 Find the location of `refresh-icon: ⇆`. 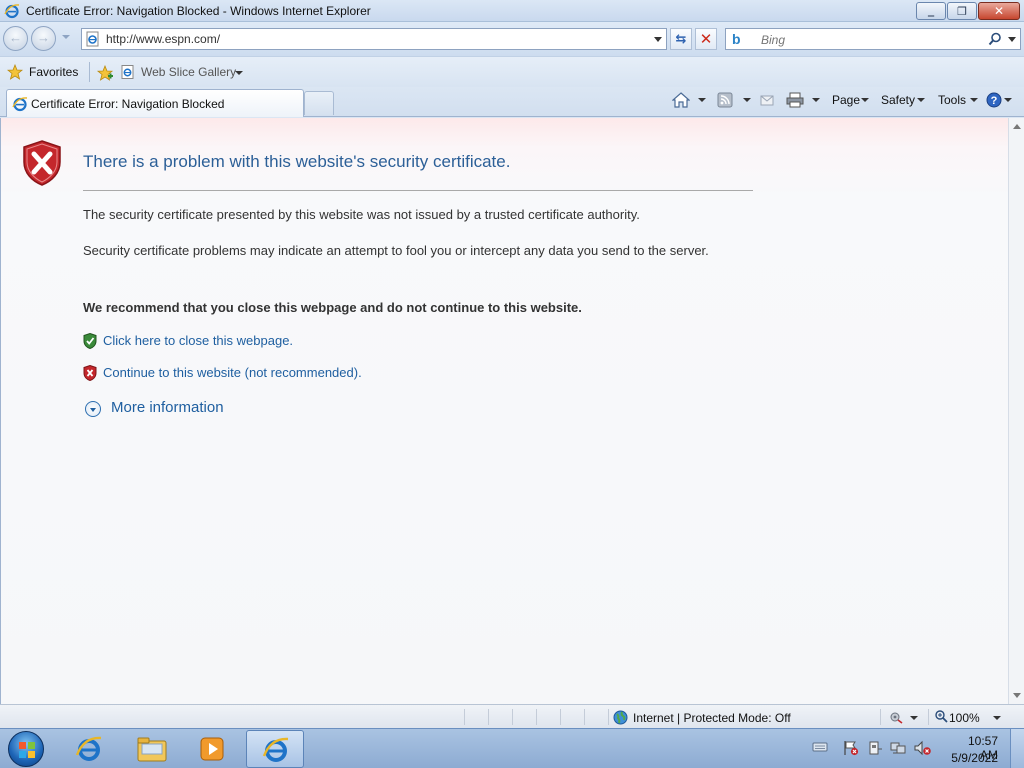

refresh-icon: ⇆ is located at coordinates (681, 38).